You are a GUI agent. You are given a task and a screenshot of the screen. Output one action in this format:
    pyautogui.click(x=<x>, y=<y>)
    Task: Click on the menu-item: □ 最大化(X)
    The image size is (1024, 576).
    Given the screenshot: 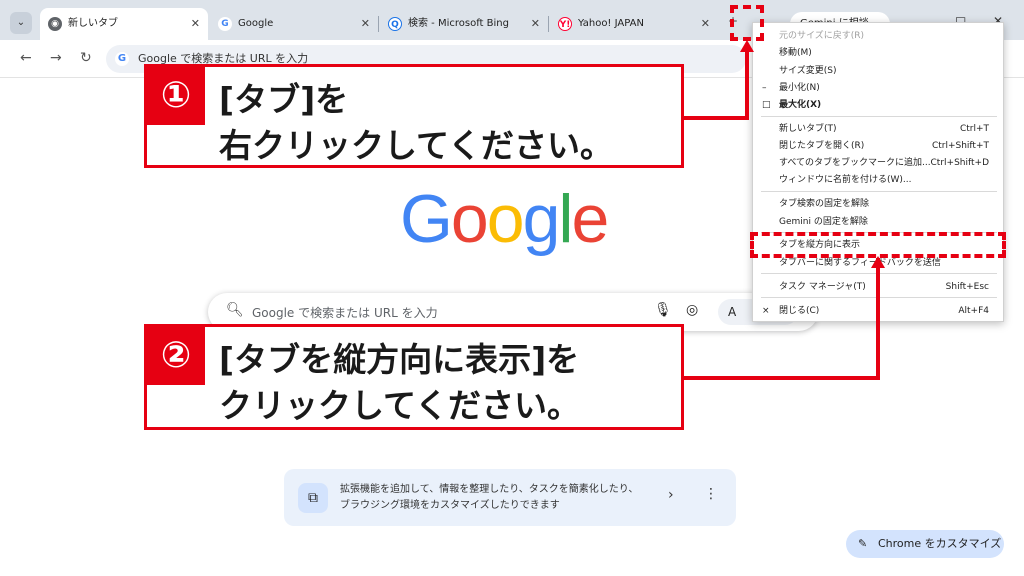 What is the action you would take?
    pyautogui.click(x=878, y=105)
    